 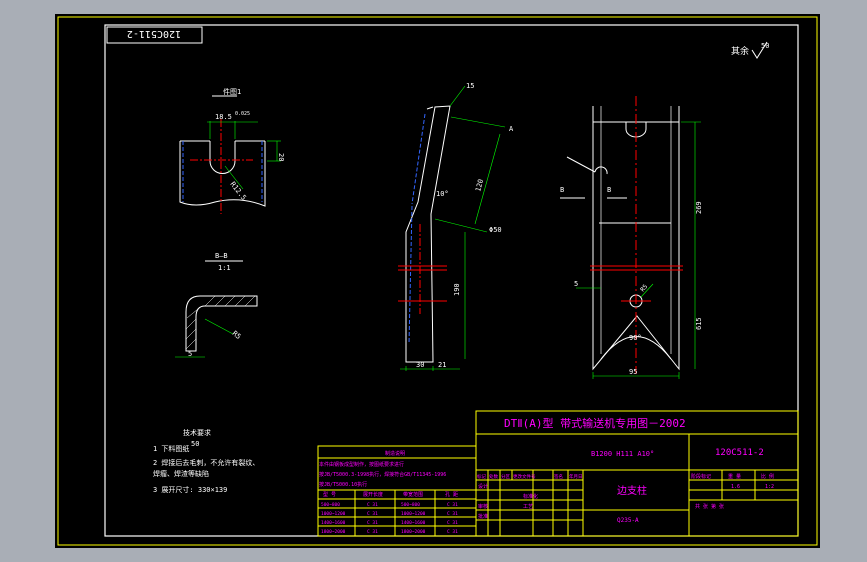 I want to click on dim-right-b-left: B, so click(x=562, y=190).